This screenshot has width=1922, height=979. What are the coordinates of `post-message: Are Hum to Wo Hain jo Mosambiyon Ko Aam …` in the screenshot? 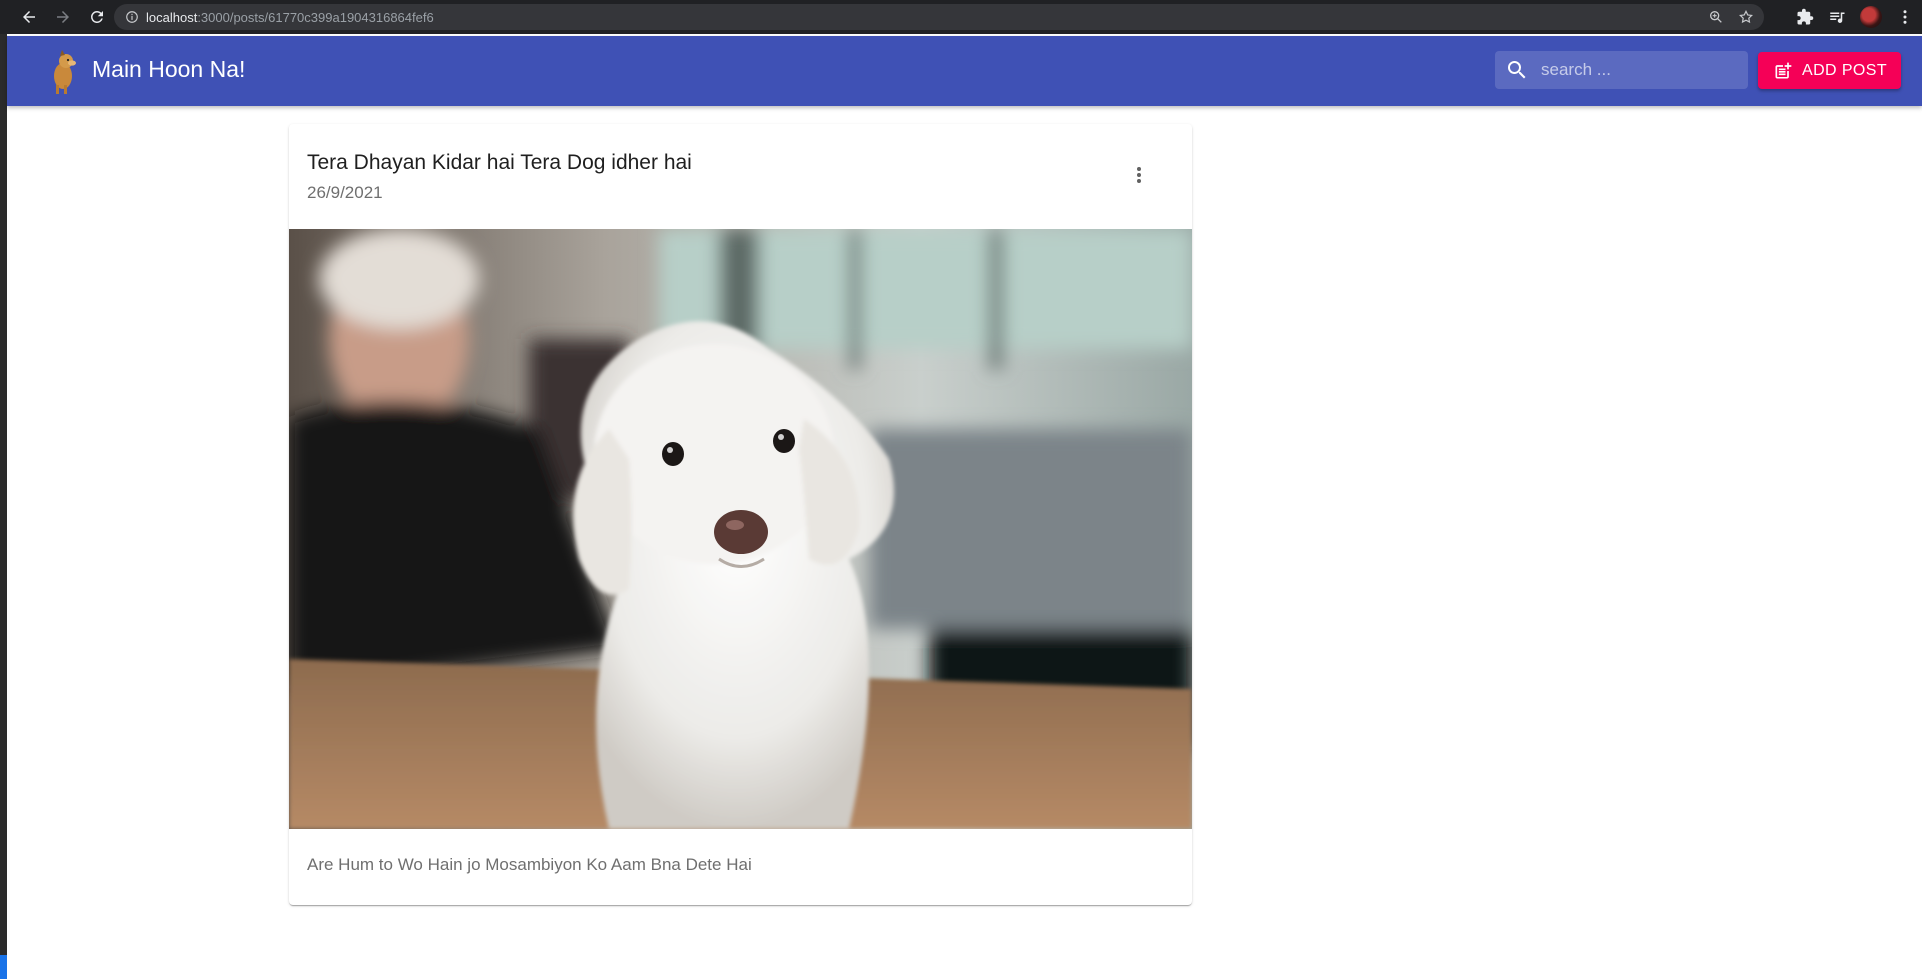 It's located at (529, 864).